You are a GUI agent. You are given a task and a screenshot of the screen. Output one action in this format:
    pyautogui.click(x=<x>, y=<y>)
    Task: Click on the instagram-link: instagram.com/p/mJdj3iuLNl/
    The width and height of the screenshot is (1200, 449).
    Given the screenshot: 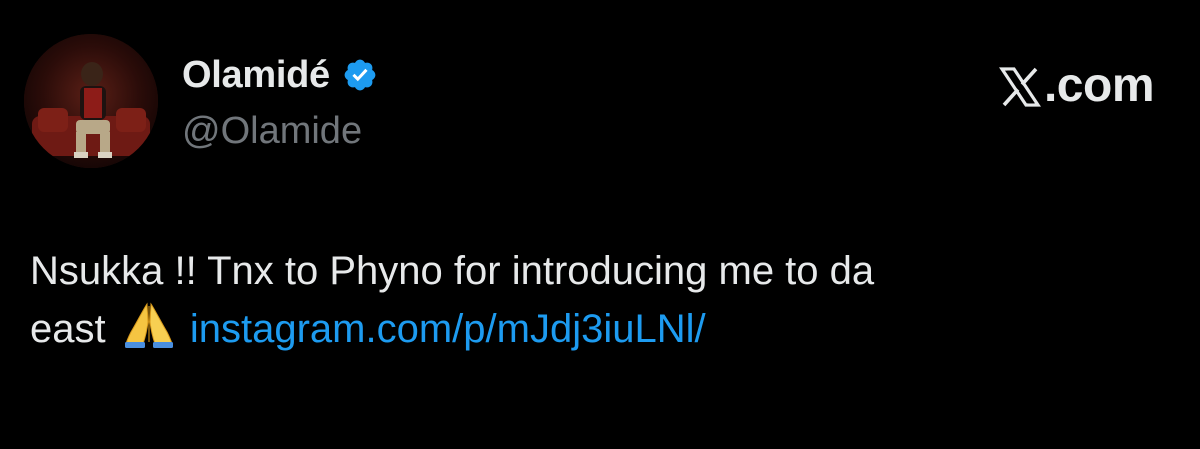 What is the action you would take?
    pyautogui.click(x=448, y=329)
    